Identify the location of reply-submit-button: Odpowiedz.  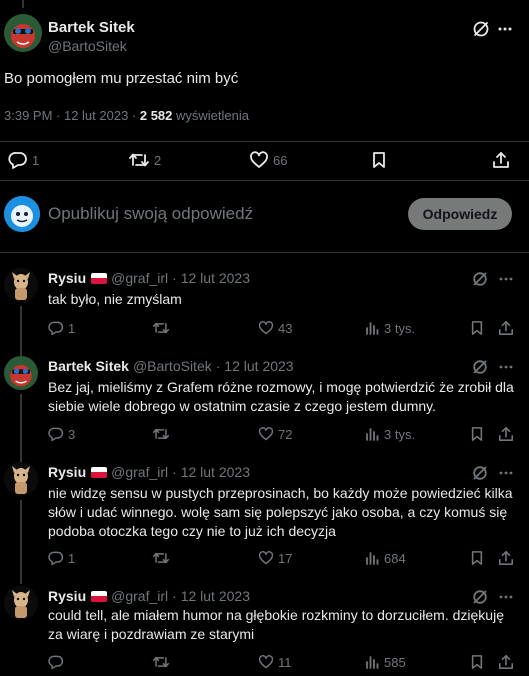
(460, 214).